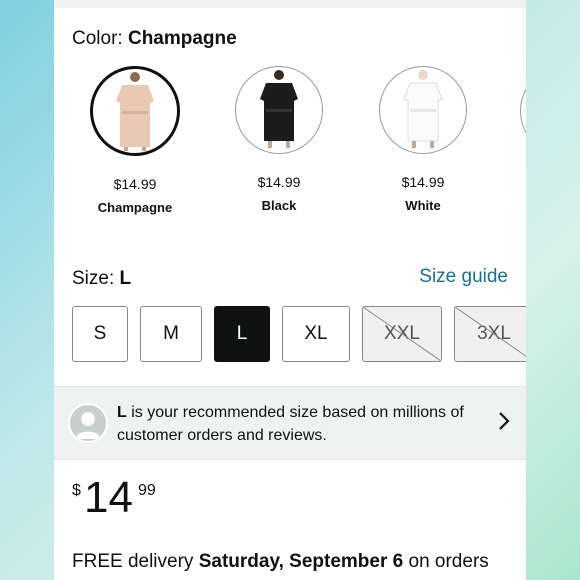 Image resolution: width=580 pixels, height=580 pixels. I want to click on price-whole: 14, so click(108, 497).